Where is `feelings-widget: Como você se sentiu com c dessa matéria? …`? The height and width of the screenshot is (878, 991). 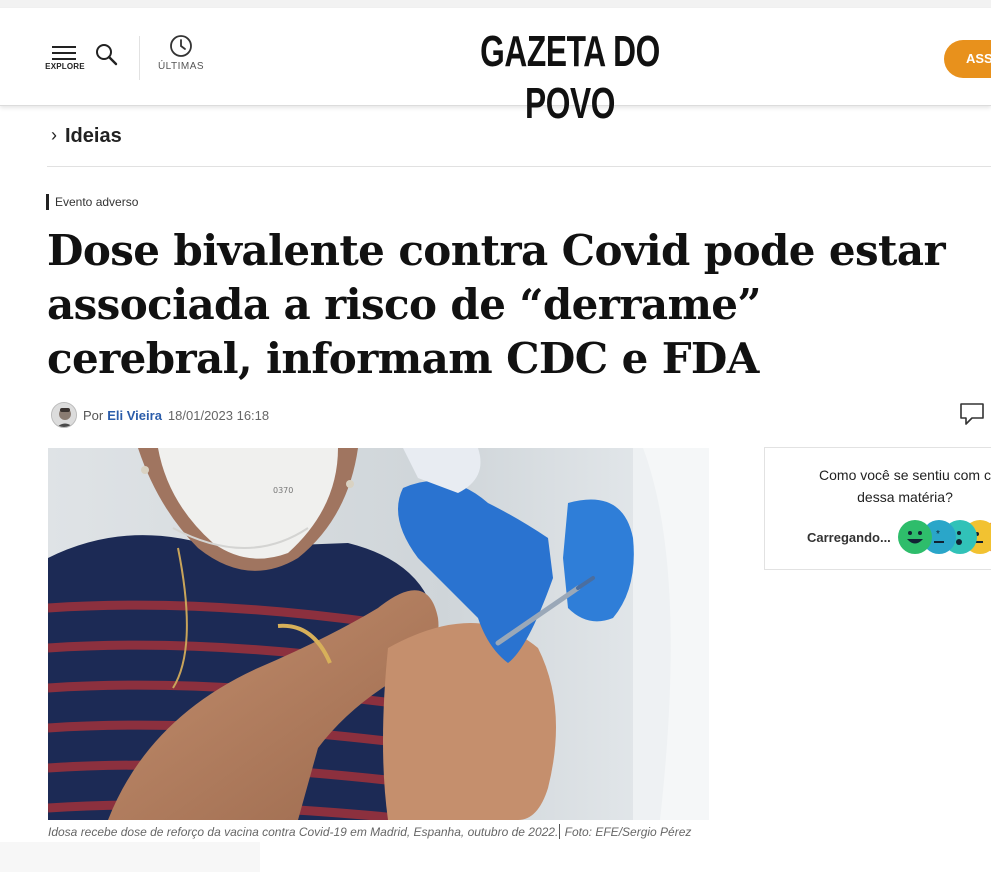 feelings-widget: Como você se sentiu com c dessa matéria? … is located at coordinates (877, 508).